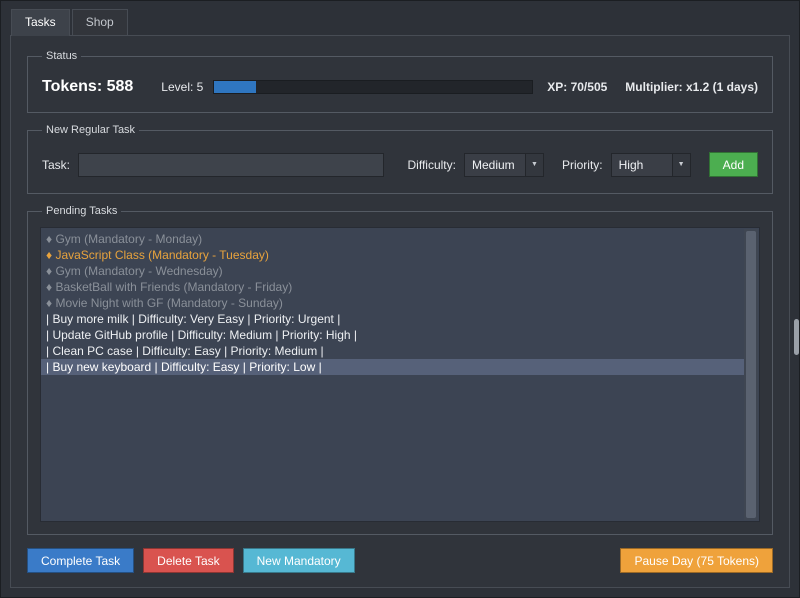 This screenshot has height=598, width=800. Describe the element at coordinates (99, 22) in the screenshot. I see `tab-shop: Shop` at that location.